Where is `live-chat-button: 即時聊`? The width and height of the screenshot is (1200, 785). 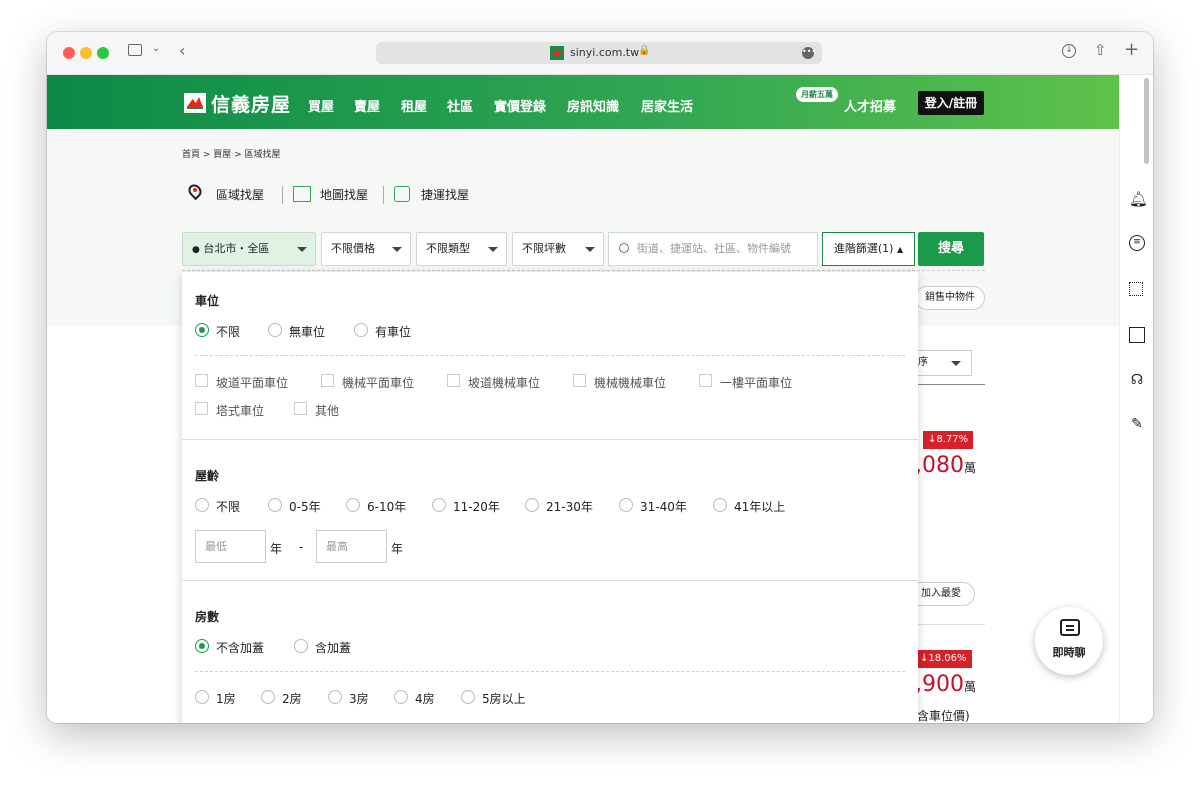
live-chat-button: 即時聊 is located at coordinates (1069, 641).